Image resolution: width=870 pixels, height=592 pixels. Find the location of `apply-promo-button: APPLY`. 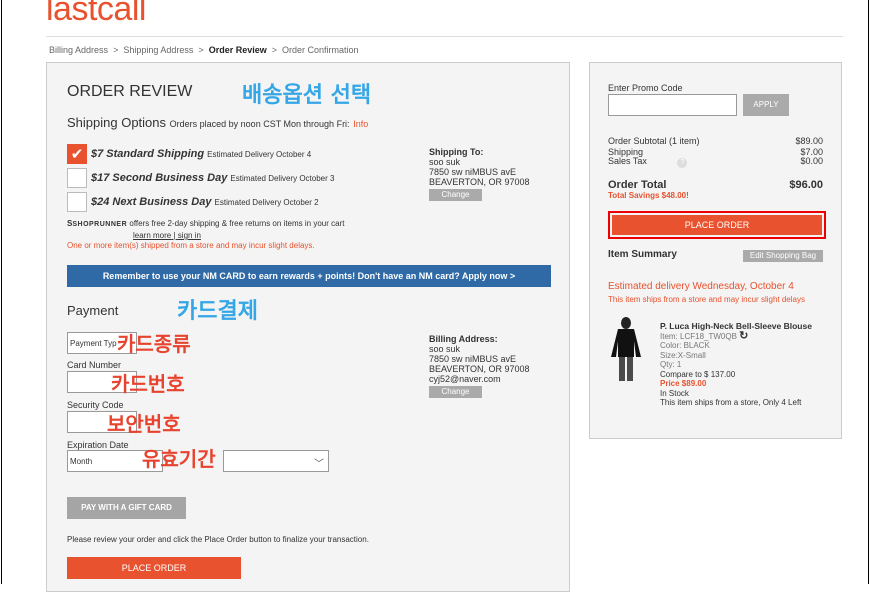

apply-promo-button: APPLY is located at coordinates (766, 105).